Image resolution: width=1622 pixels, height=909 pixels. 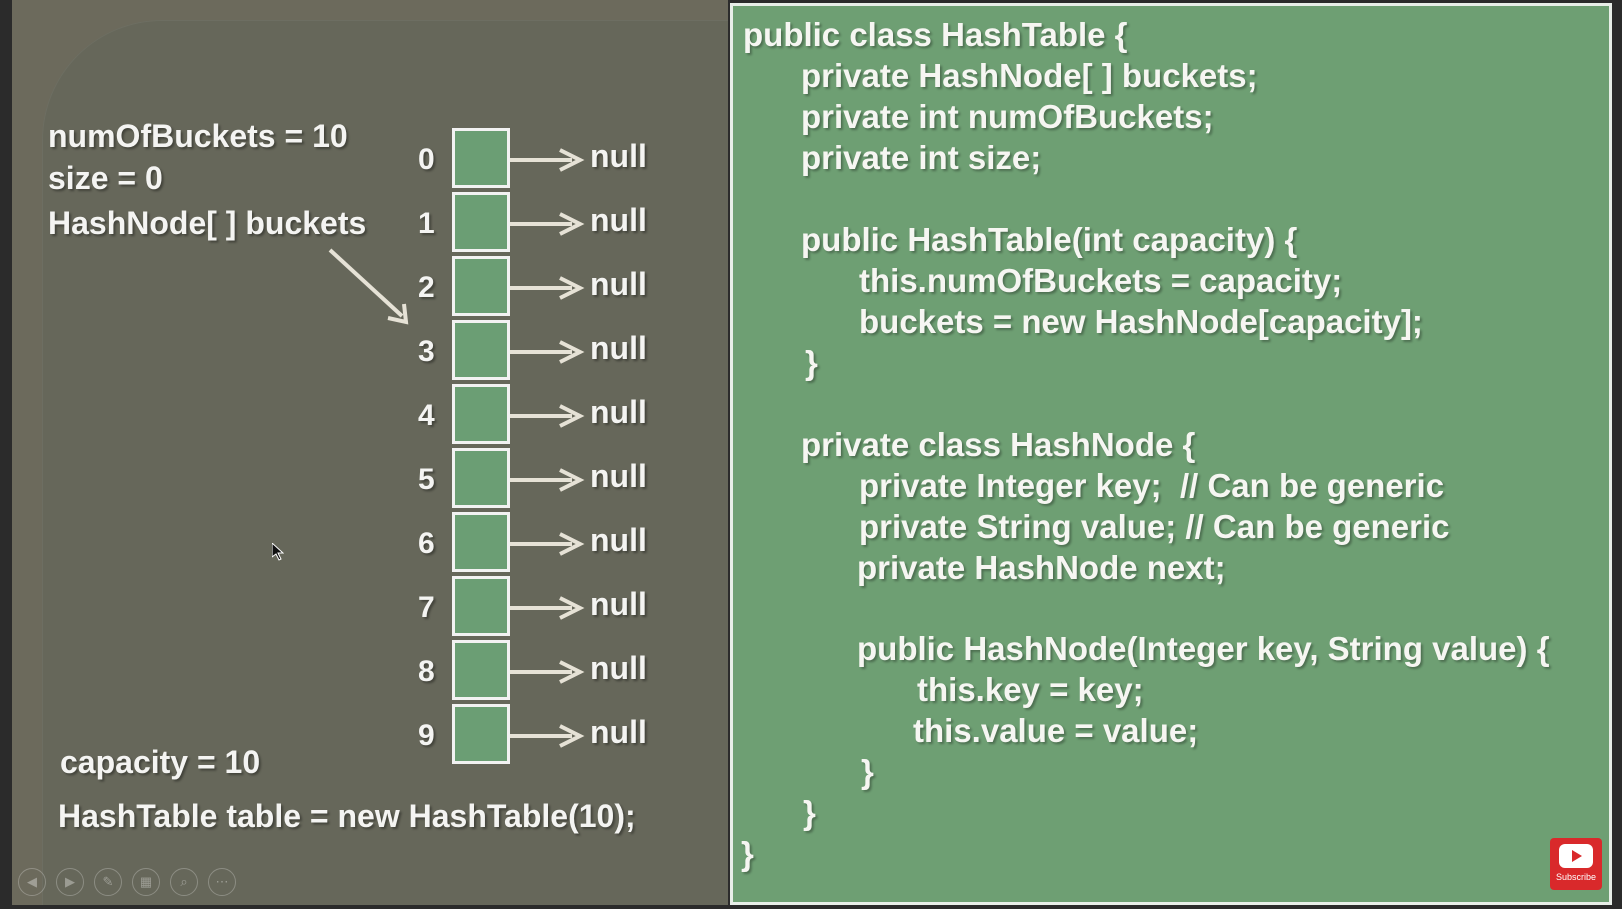 What do you see at coordinates (1049, 239) in the screenshot?
I see `code-line: public HashTable(int capacity) {` at bounding box center [1049, 239].